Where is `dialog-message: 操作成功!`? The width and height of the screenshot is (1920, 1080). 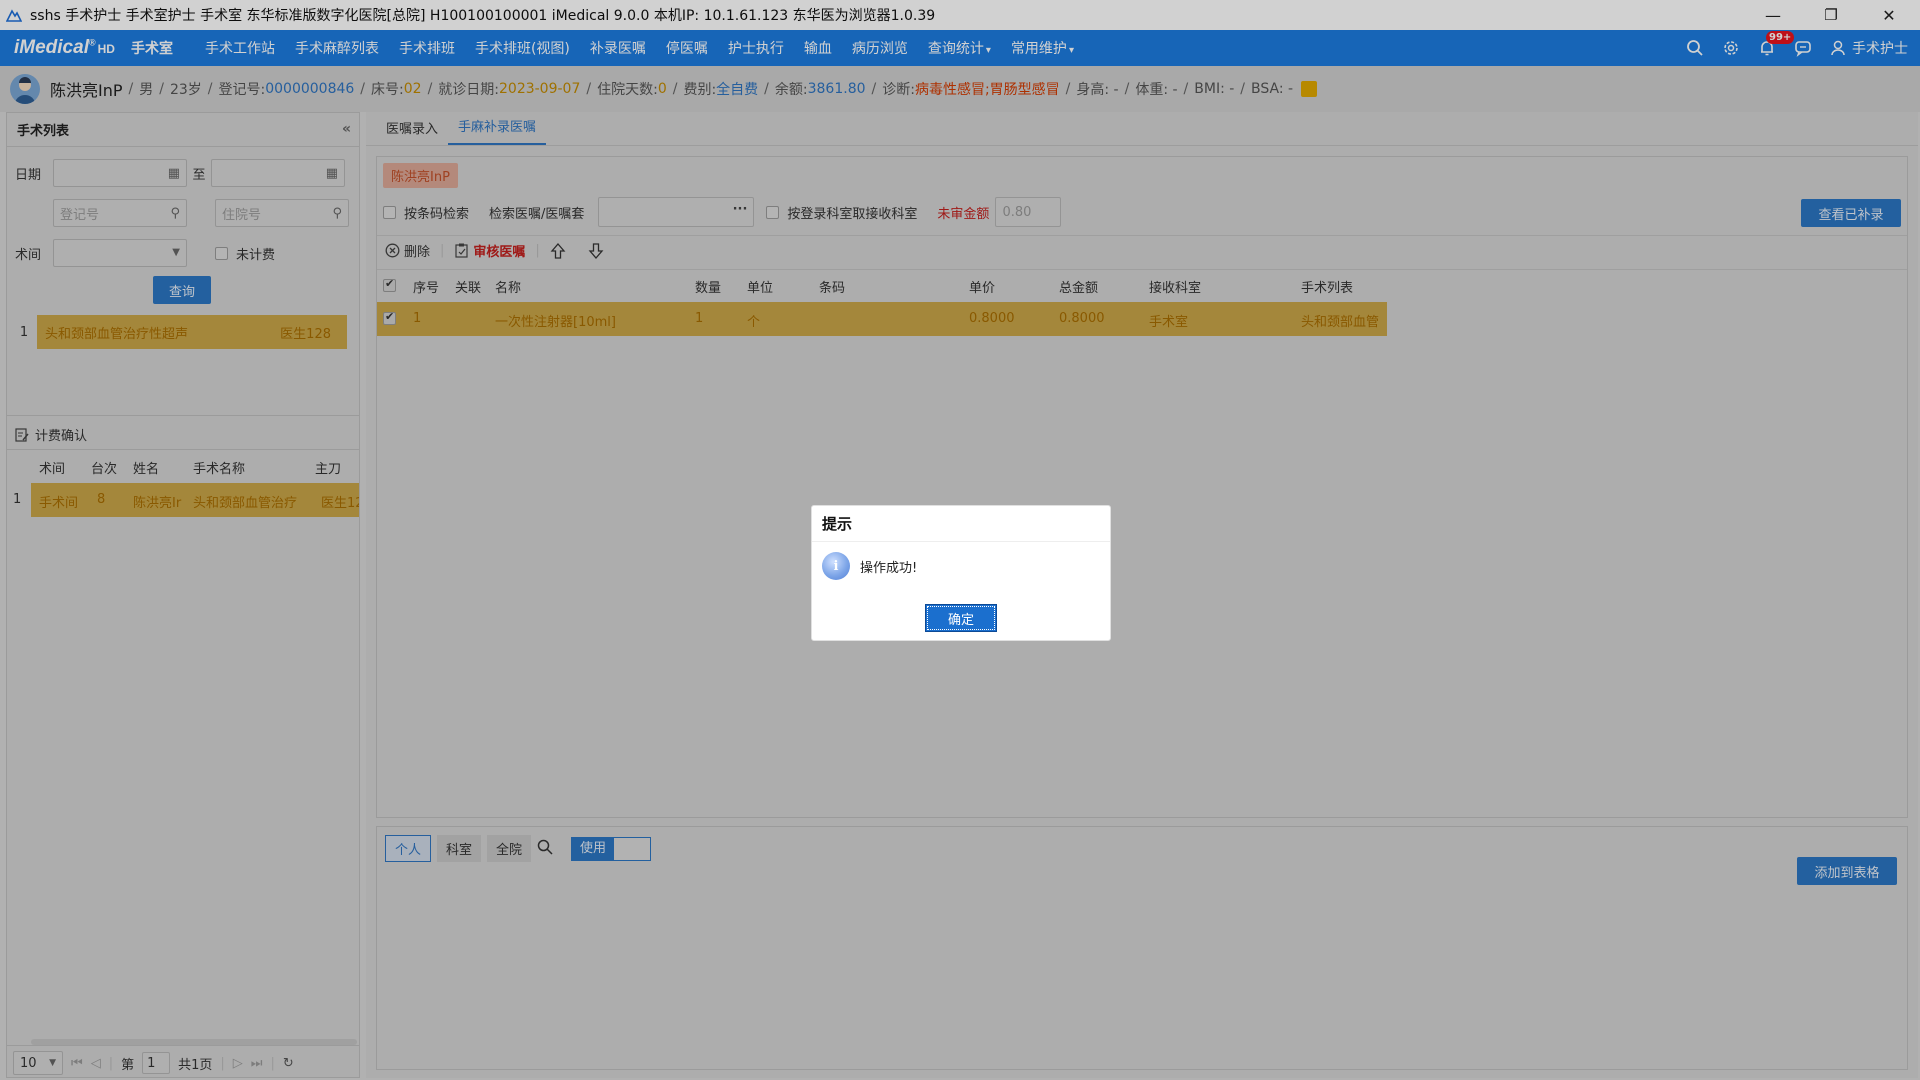 dialog-message: 操作成功! is located at coordinates (889, 568).